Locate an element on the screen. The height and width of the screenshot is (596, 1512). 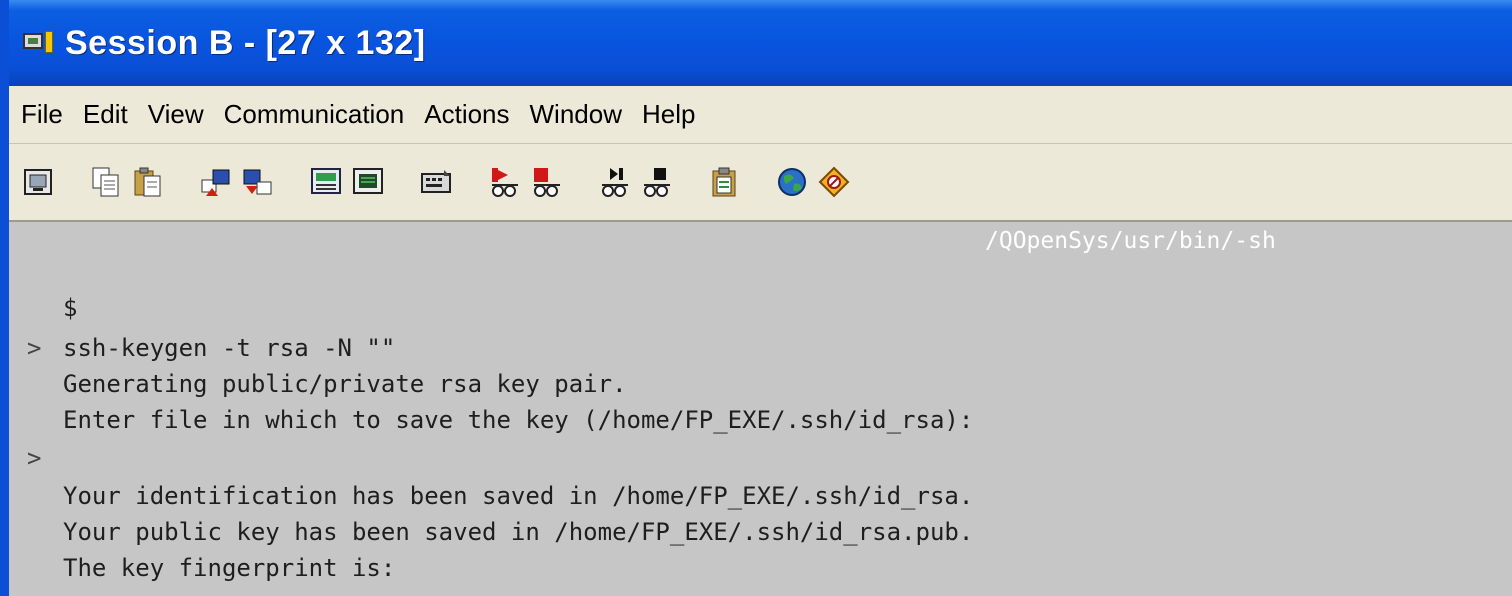
menu-file: File is located at coordinates (42, 114).